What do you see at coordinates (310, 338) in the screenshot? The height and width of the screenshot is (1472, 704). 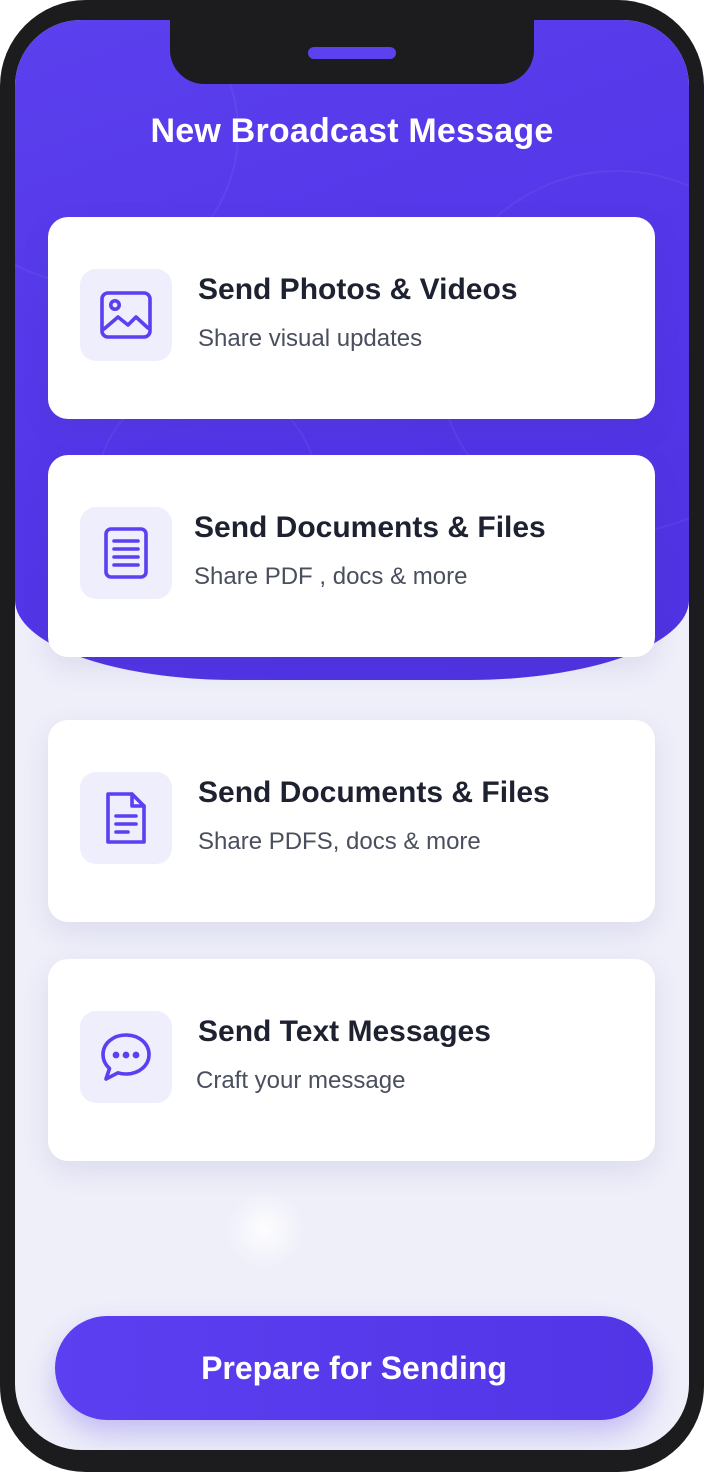 I see `option-subtitle: Share visual updates` at bounding box center [310, 338].